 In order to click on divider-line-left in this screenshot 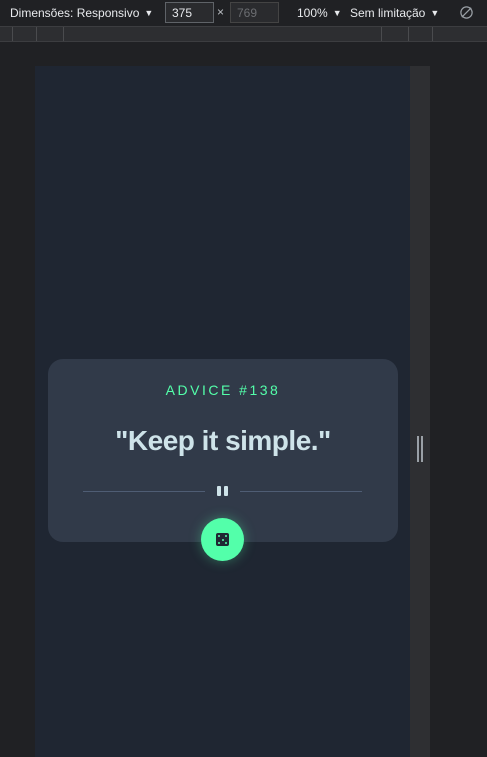, I will do `click(144, 491)`.